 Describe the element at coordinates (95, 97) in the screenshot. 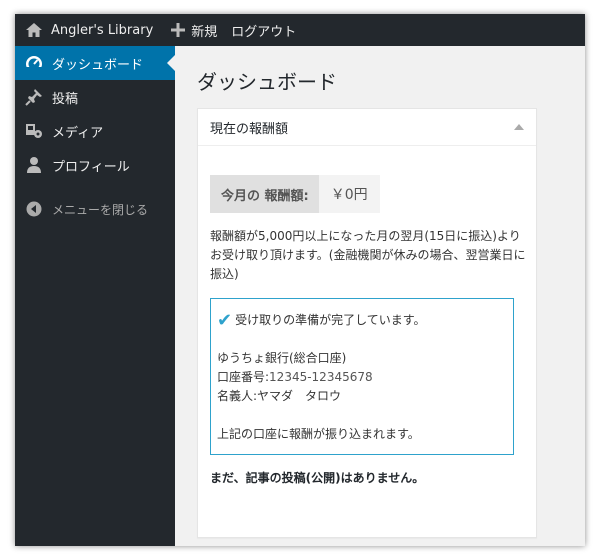

I see `sidebar-item-posts: 投稿` at that location.